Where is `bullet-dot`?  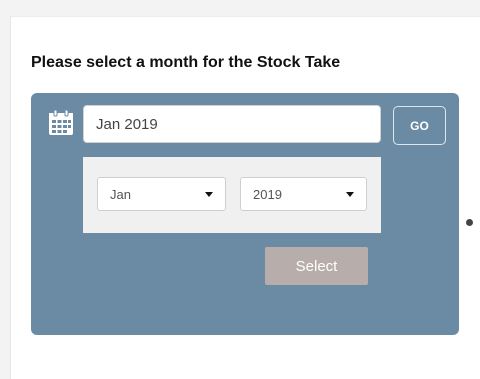
bullet-dot is located at coordinates (469, 222).